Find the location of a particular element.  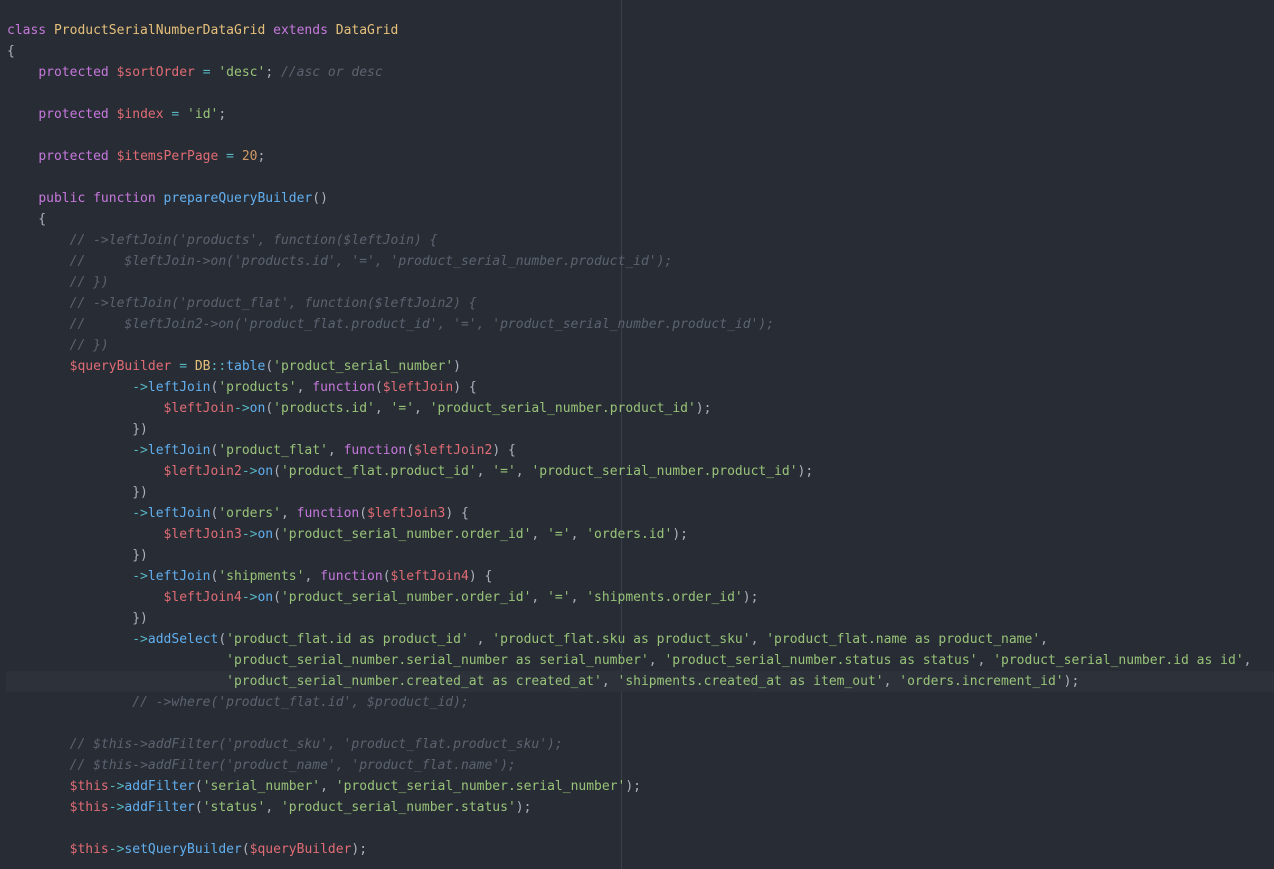

code-token-string: 'product_serial_number.product_id' is located at coordinates (562, 408).